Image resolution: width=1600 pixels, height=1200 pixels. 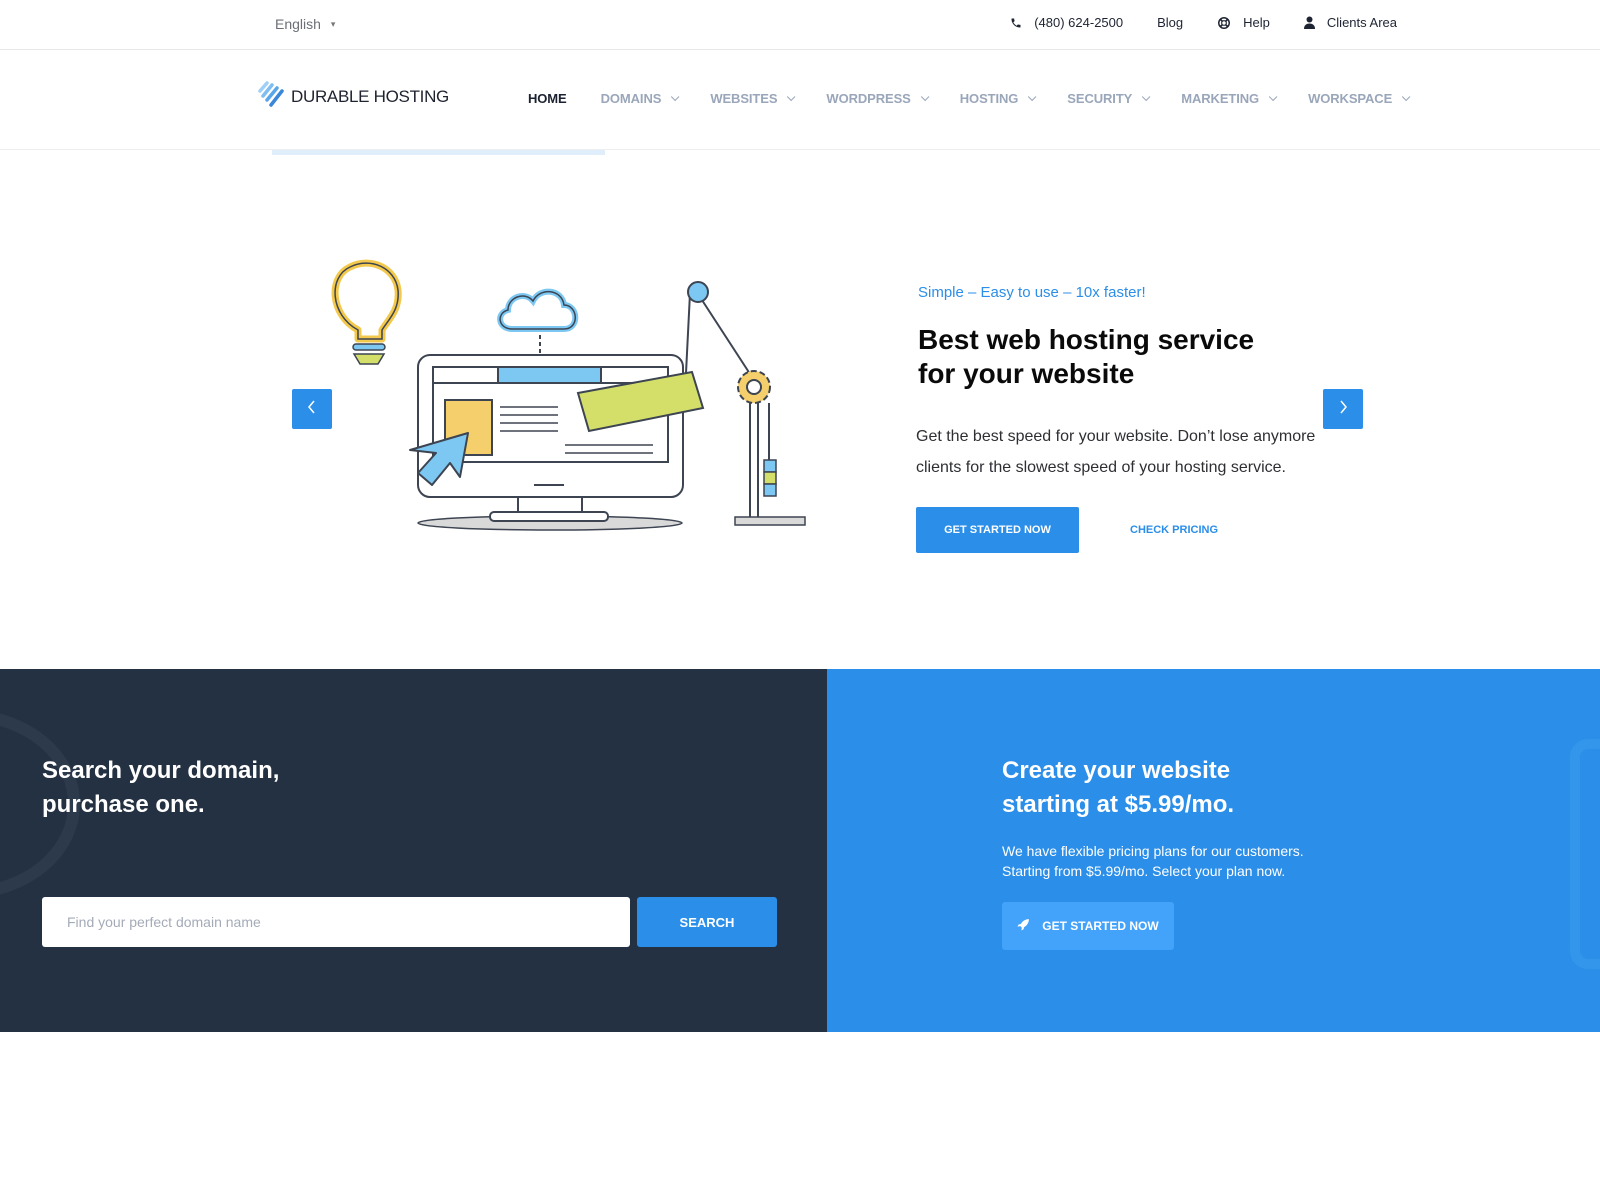 I want to click on decorative-frame, so click(x=1585, y=854).